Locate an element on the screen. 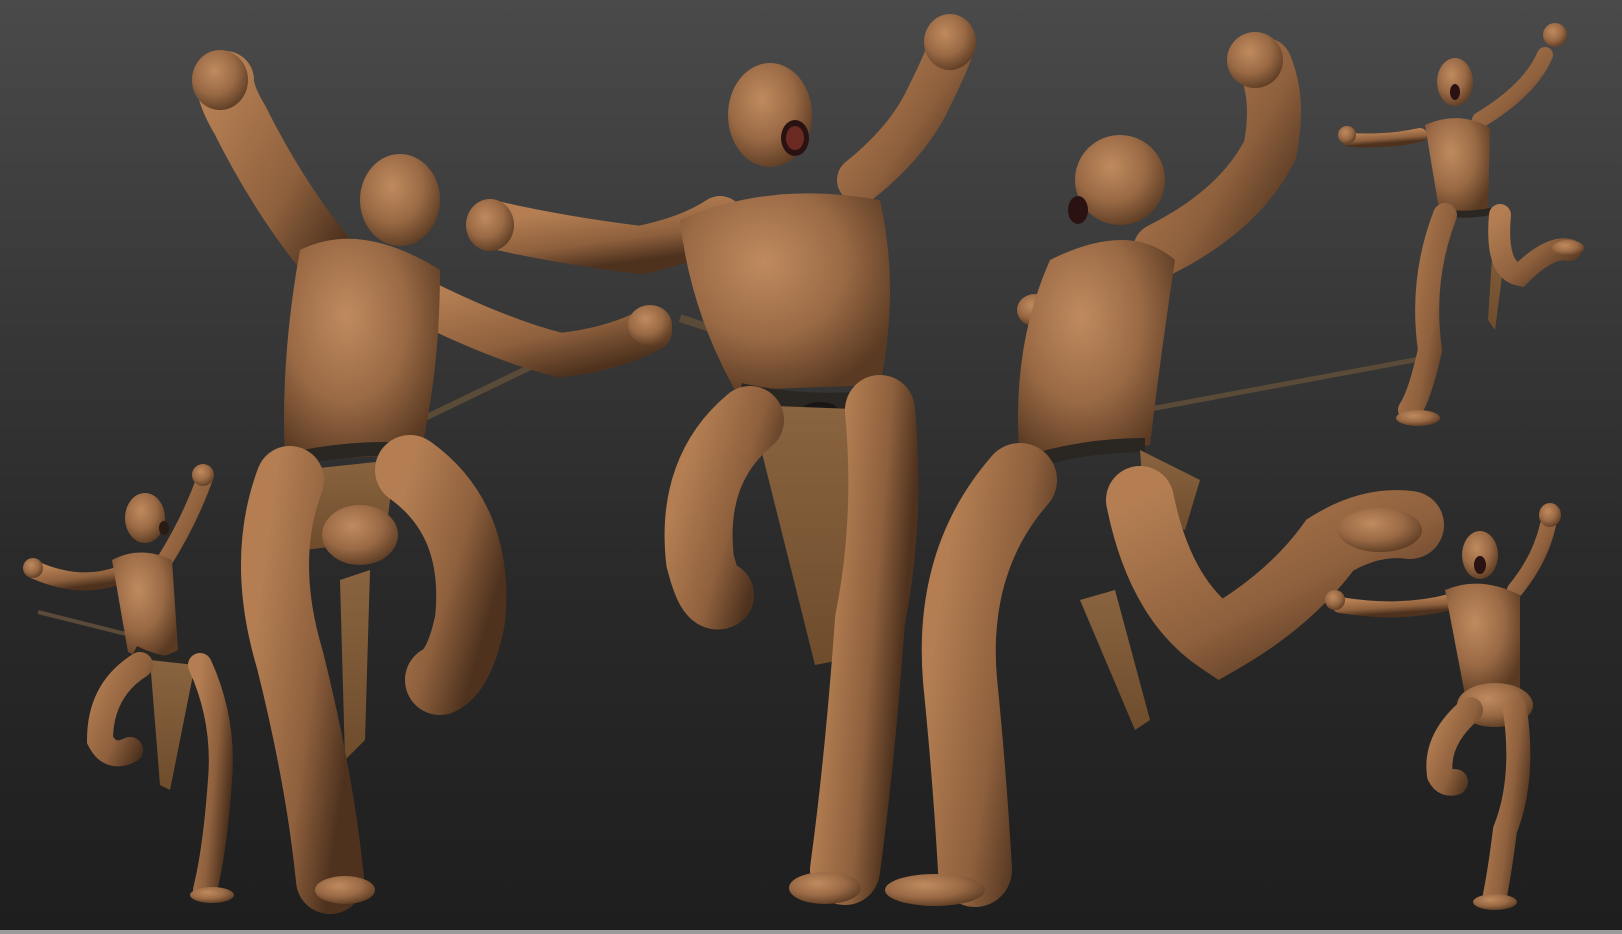  small-front-left-figure is located at coordinates (128, 683).